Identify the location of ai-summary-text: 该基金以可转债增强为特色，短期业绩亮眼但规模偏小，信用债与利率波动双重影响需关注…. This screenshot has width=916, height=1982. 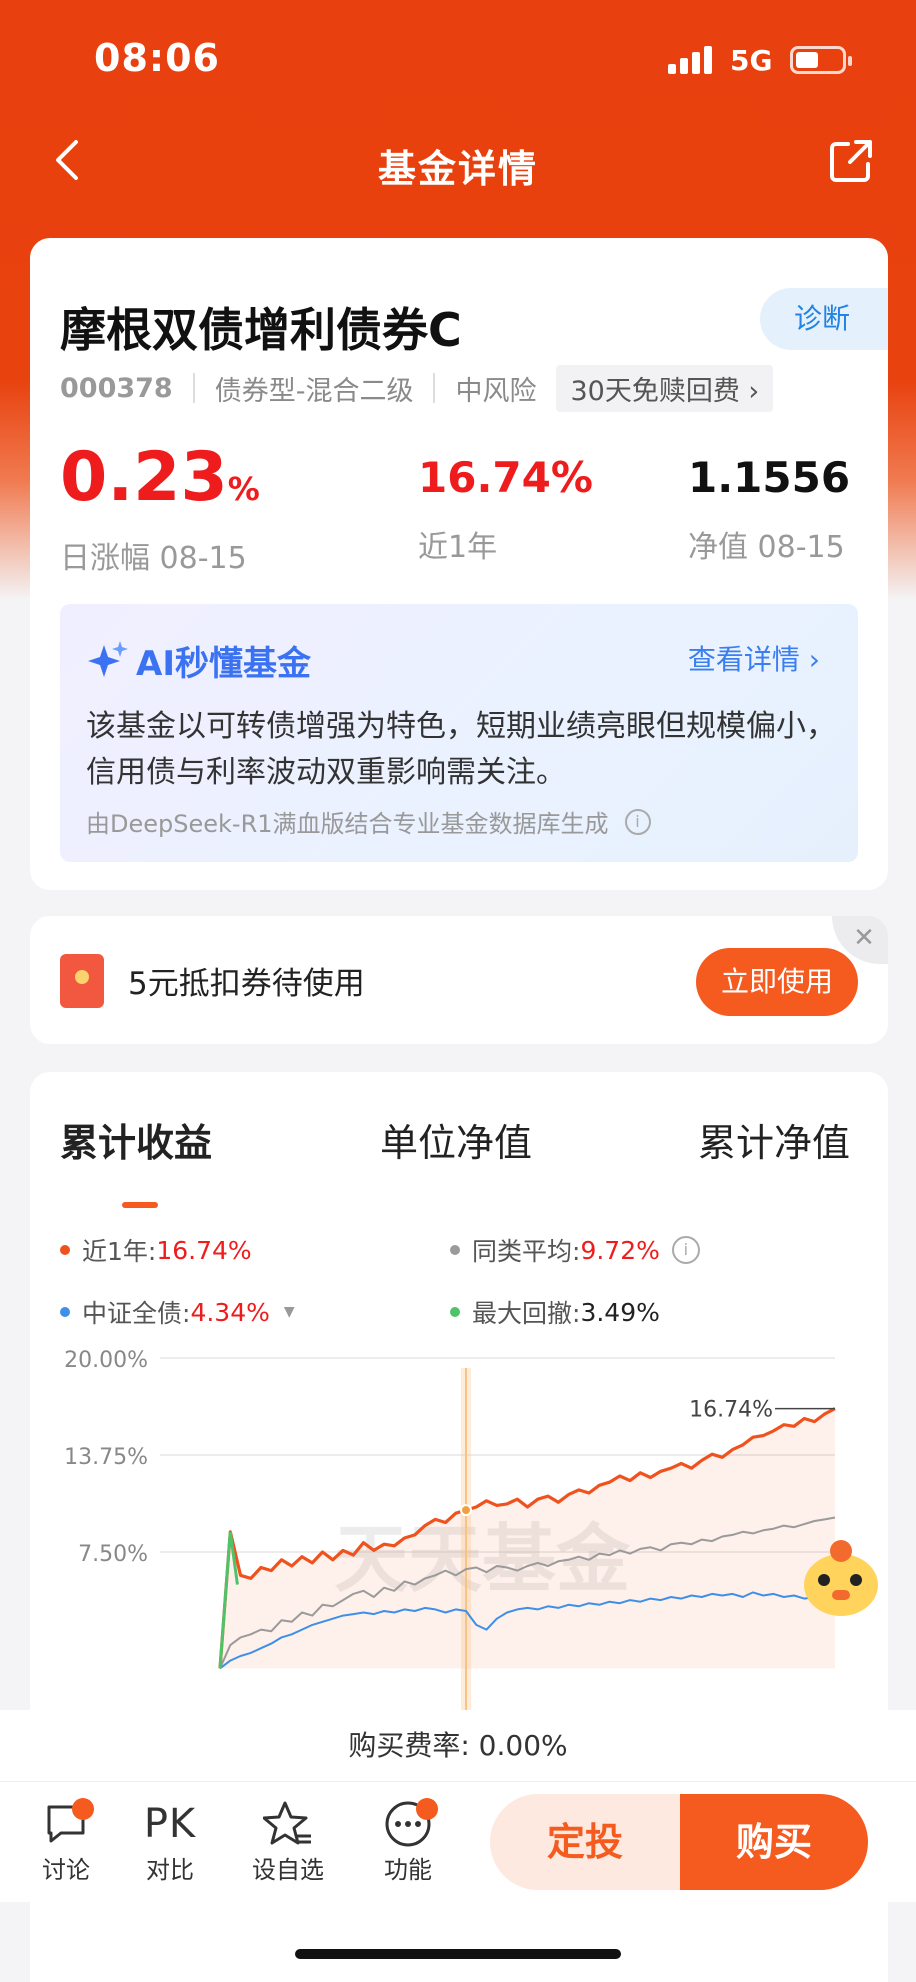
(461, 749).